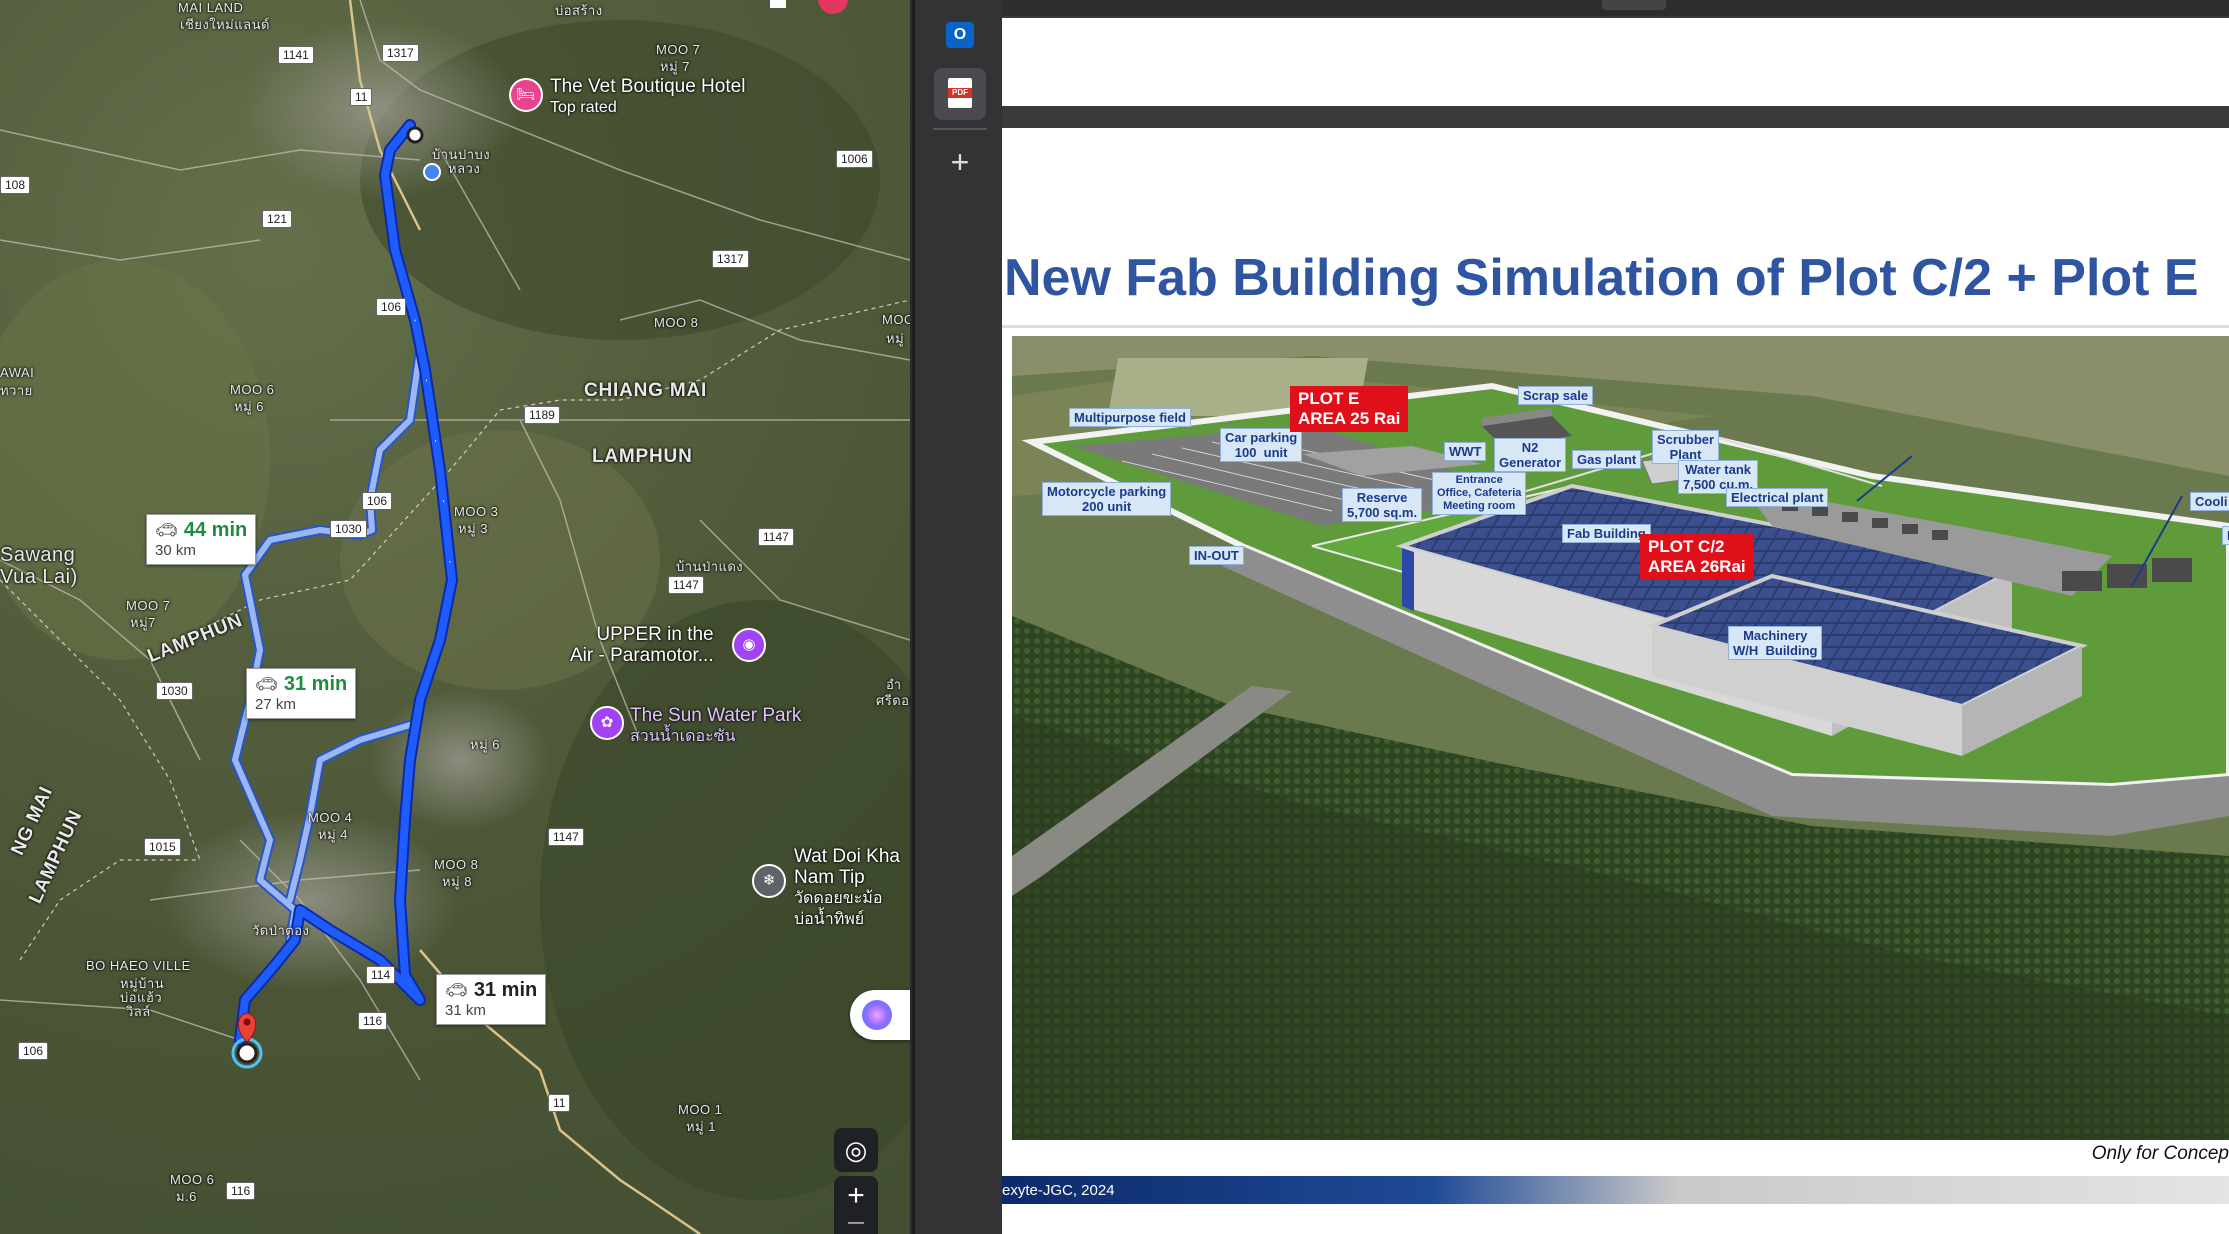  Describe the element at coordinates (281, 930) in the screenshot. I see `place-label: วัดป่าตอง` at that location.